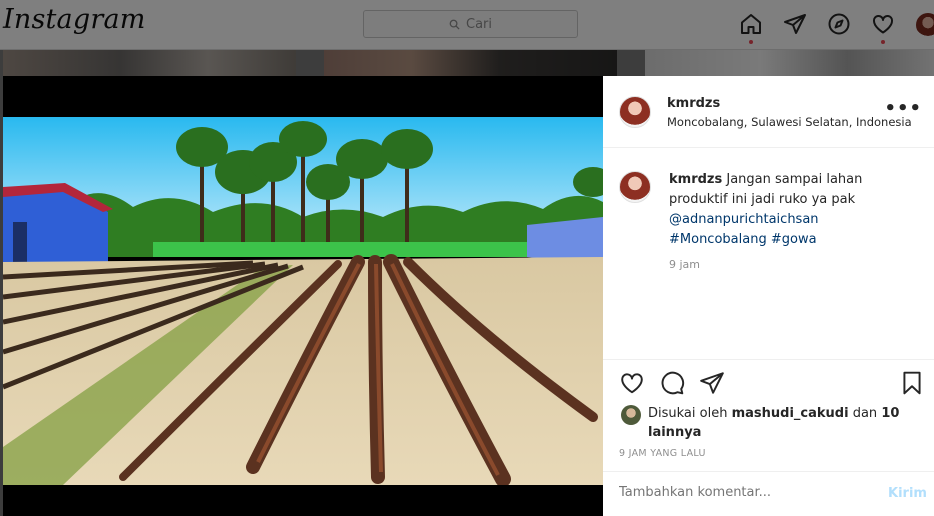 Image resolution: width=934 pixels, height=516 pixels. What do you see at coordinates (632, 383) in the screenshot?
I see `like-heart-icon` at bounding box center [632, 383].